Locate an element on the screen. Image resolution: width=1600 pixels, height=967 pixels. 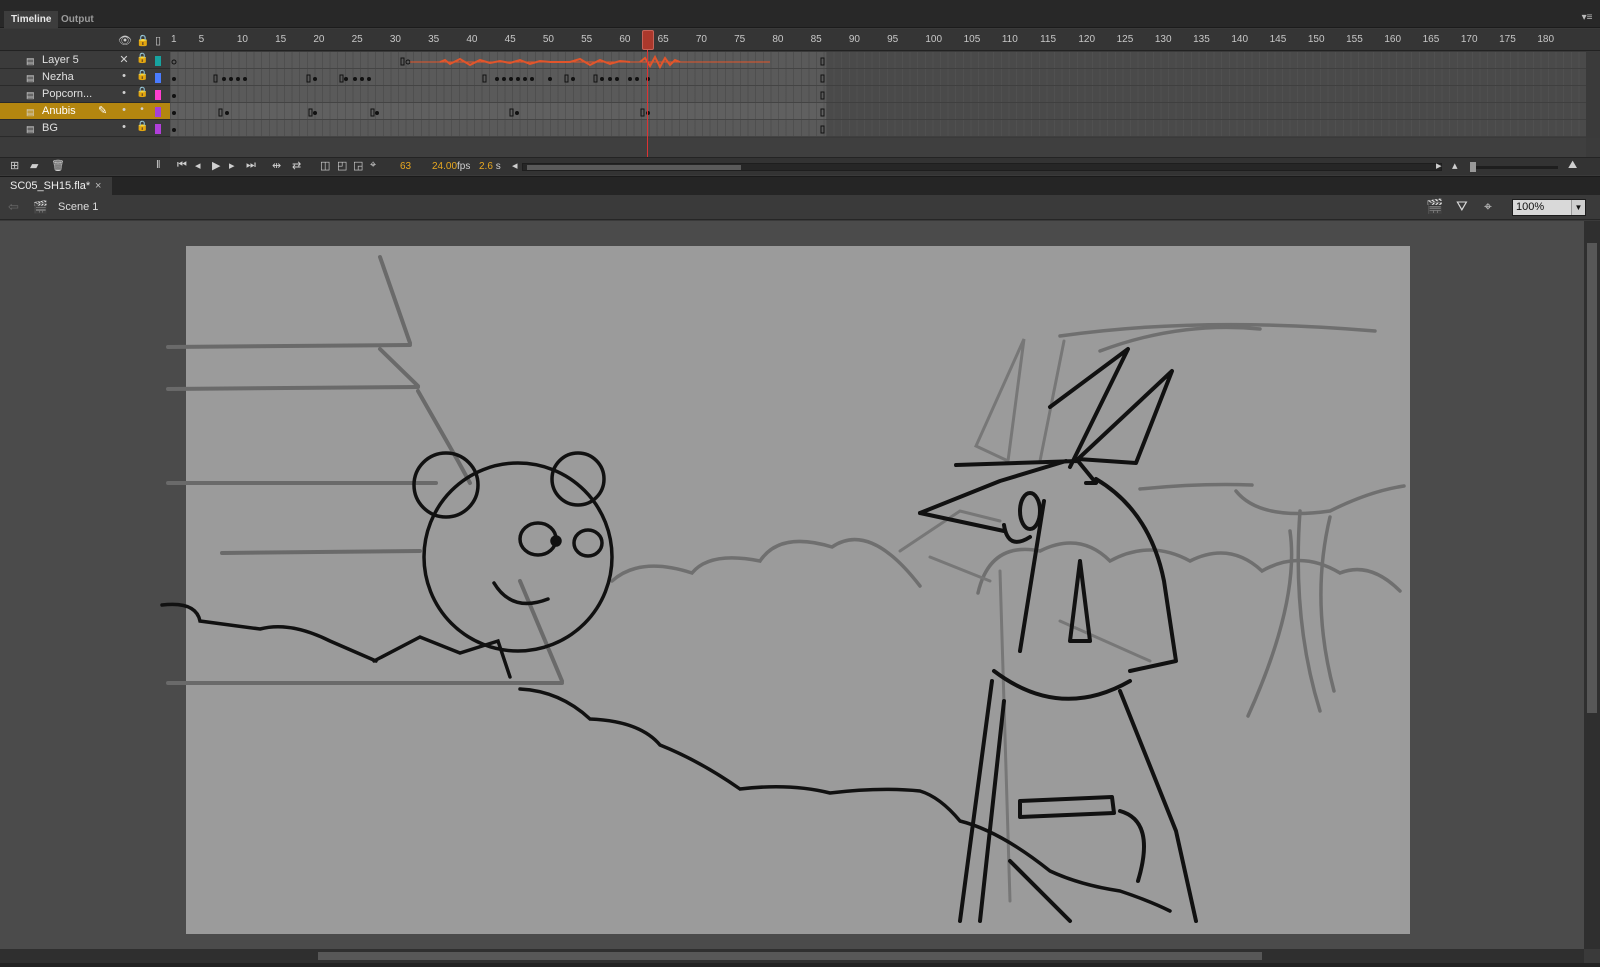
layer-row-popcorn: ▤ Popcorn... • 🔒 is located at coordinates (800, 94).